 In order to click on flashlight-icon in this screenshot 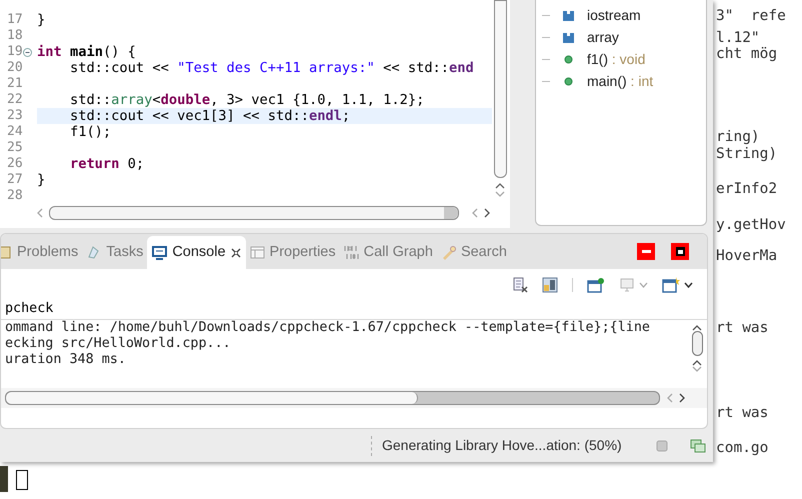, I will do `click(448, 252)`.